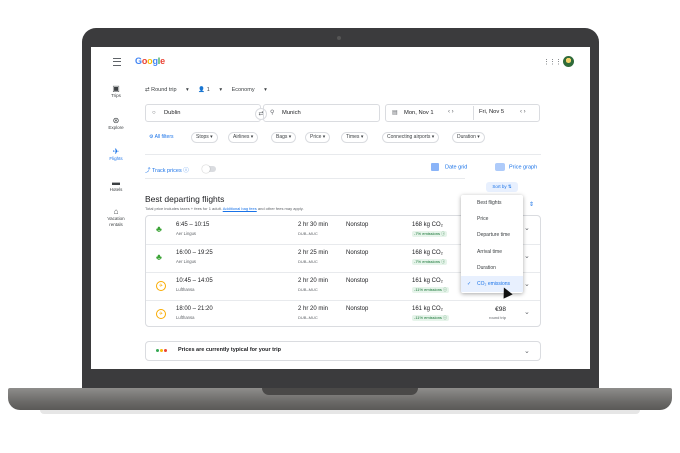 Image resolution: width=680 pixels, height=453 pixels. I want to click on apps-grid-icon: ⋮⋮⋮, so click(552, 62).